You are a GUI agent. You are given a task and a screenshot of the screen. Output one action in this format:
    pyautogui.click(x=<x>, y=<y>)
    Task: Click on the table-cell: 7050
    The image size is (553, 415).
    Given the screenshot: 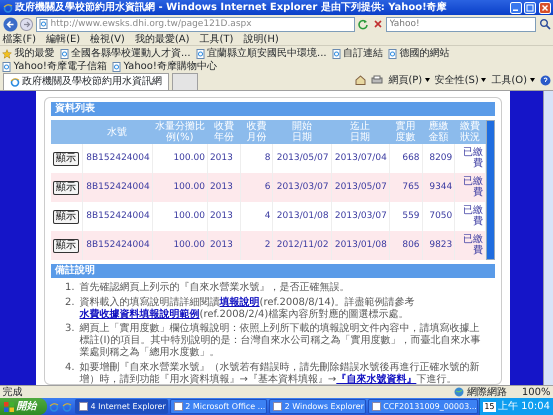 What is the action you would take?
    pyautogui.click(x=440, y=216)
    